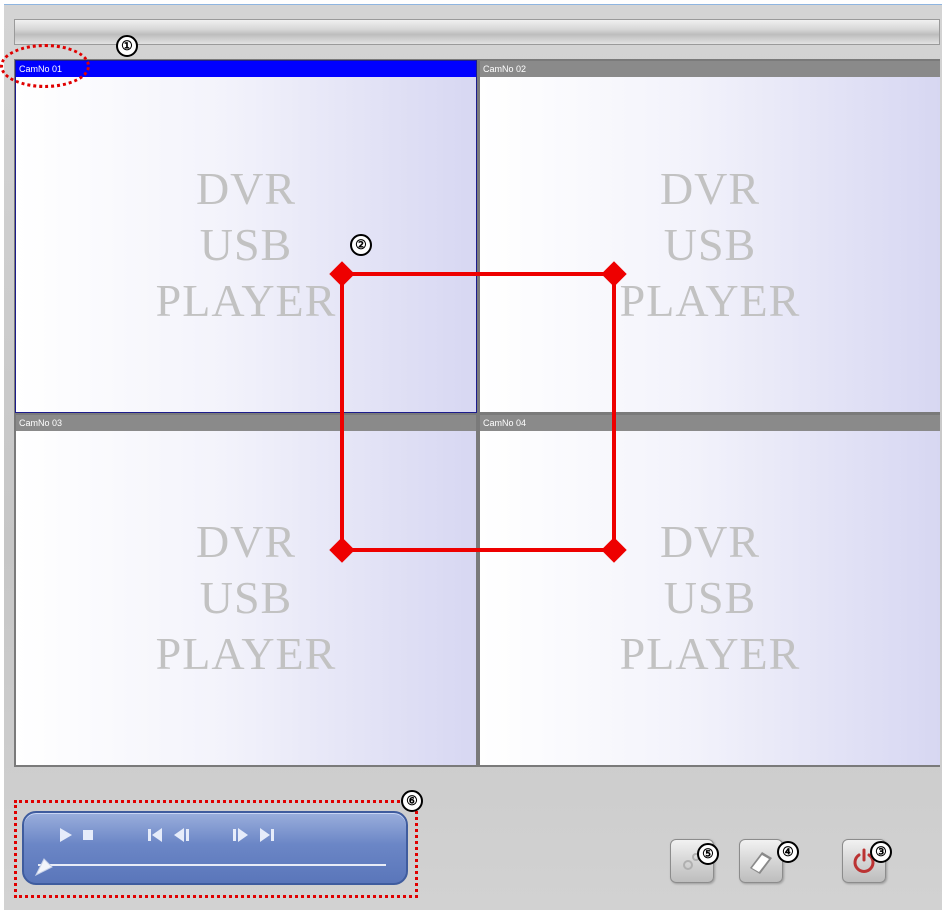 This screenshot has height=910, width=942. Describe the element at coordinates (267, 835) in the screenshot. I see `skip-forward-icon` at that location.